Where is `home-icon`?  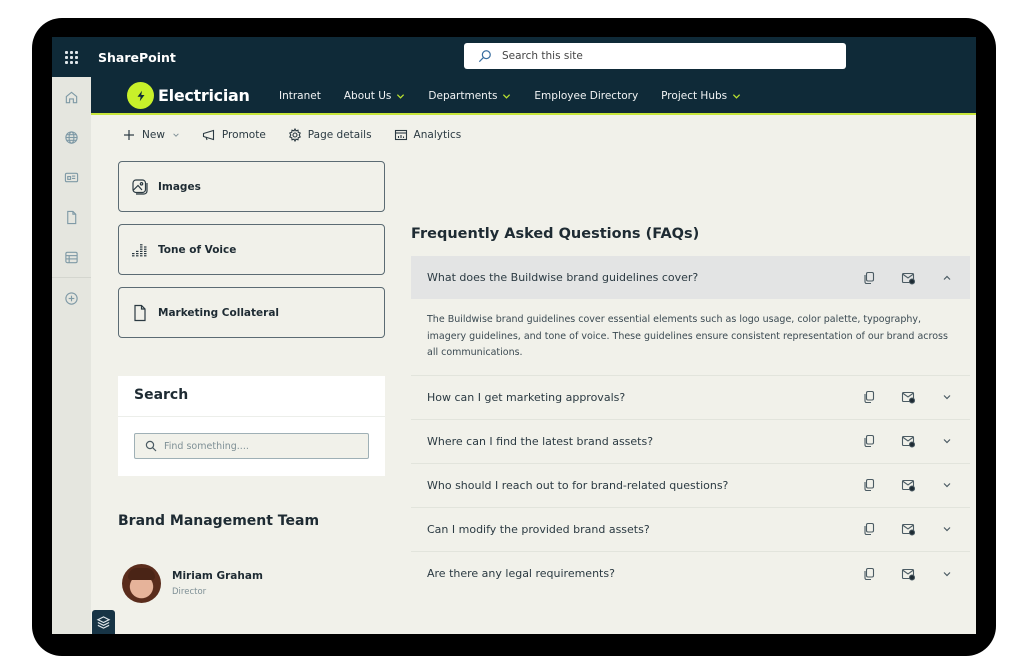
home-icon is located at coordinates (71, 97).